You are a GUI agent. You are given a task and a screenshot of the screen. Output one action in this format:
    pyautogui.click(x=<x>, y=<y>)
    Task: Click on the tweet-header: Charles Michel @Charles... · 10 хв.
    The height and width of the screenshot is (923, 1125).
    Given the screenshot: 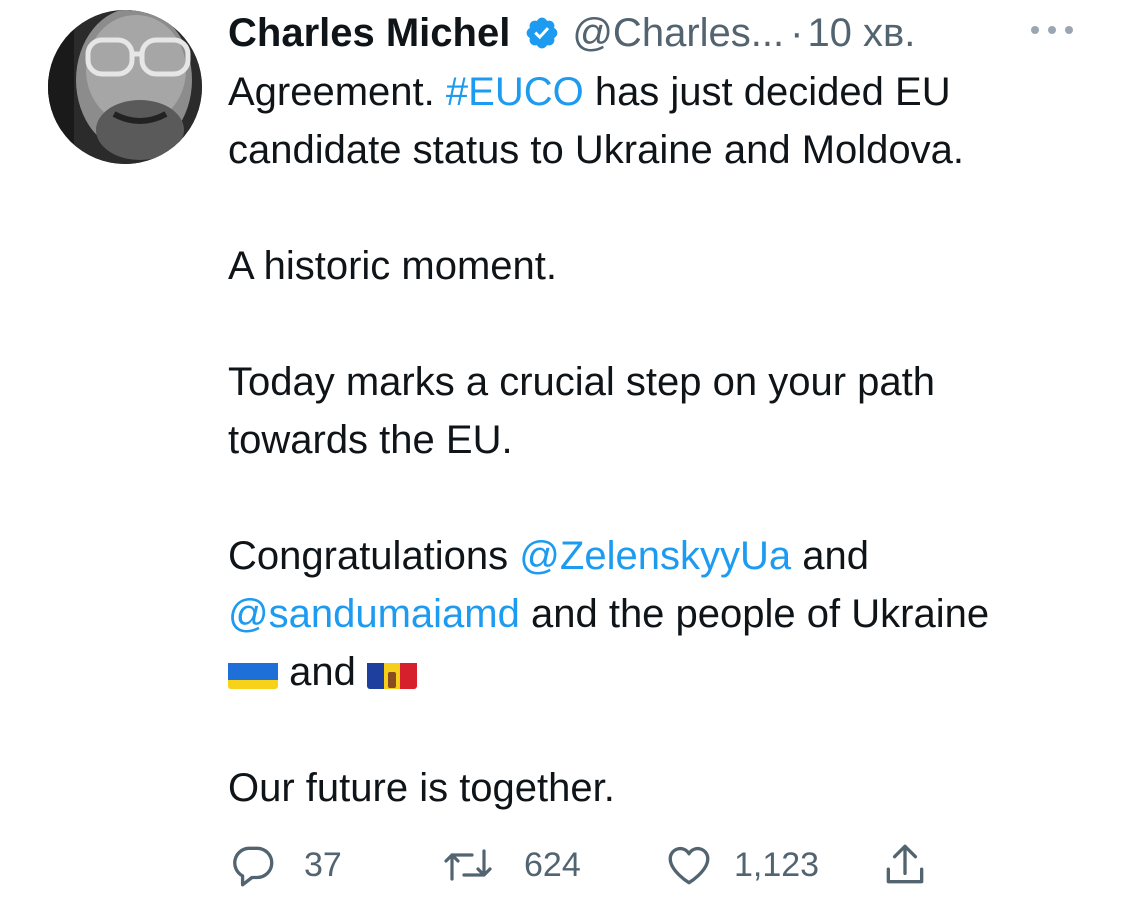 What is the action you would take?
    pyautogui.click(x=571, y=33)
    